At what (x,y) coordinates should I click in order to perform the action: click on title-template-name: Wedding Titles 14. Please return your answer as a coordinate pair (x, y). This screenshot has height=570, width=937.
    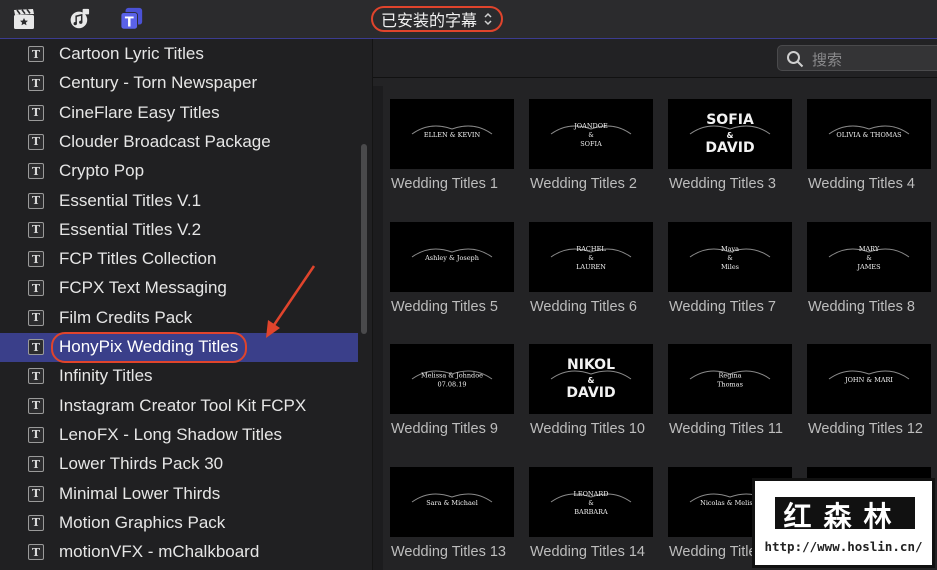
    Looking at the image, I should click on (587, 552).